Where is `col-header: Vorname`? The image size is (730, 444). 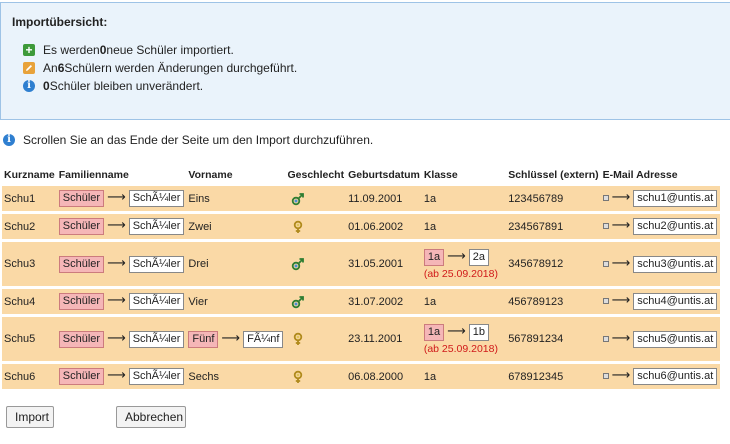
col-header: Vorname is located at coordinates (210, 175).